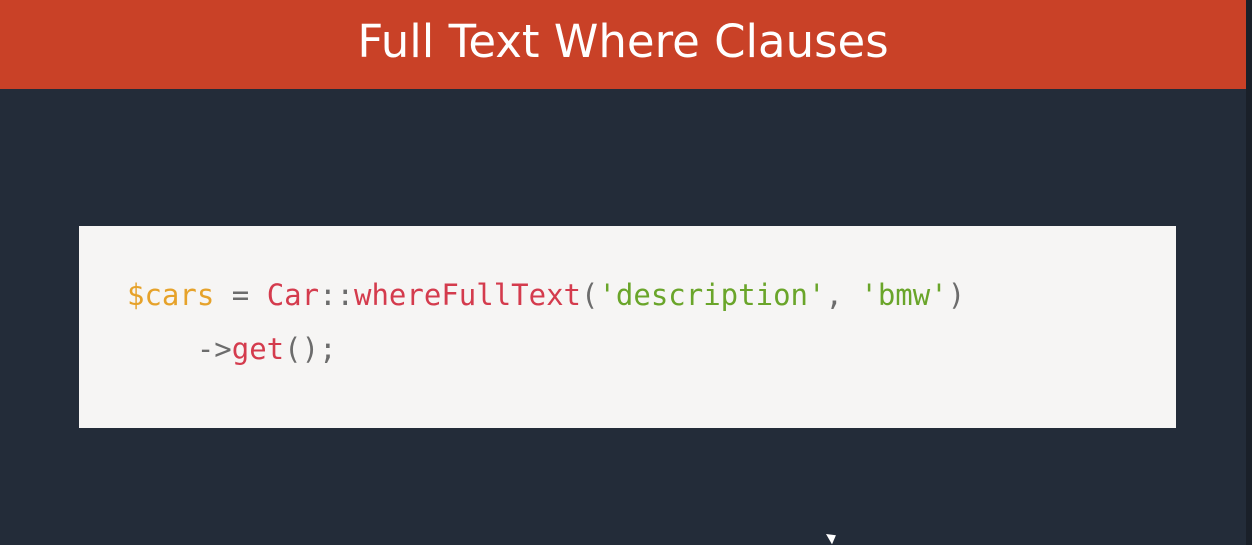 The width and height of the screenshot is (1252, 545). I want to click on code-variable: $cars, so click(171, 295).